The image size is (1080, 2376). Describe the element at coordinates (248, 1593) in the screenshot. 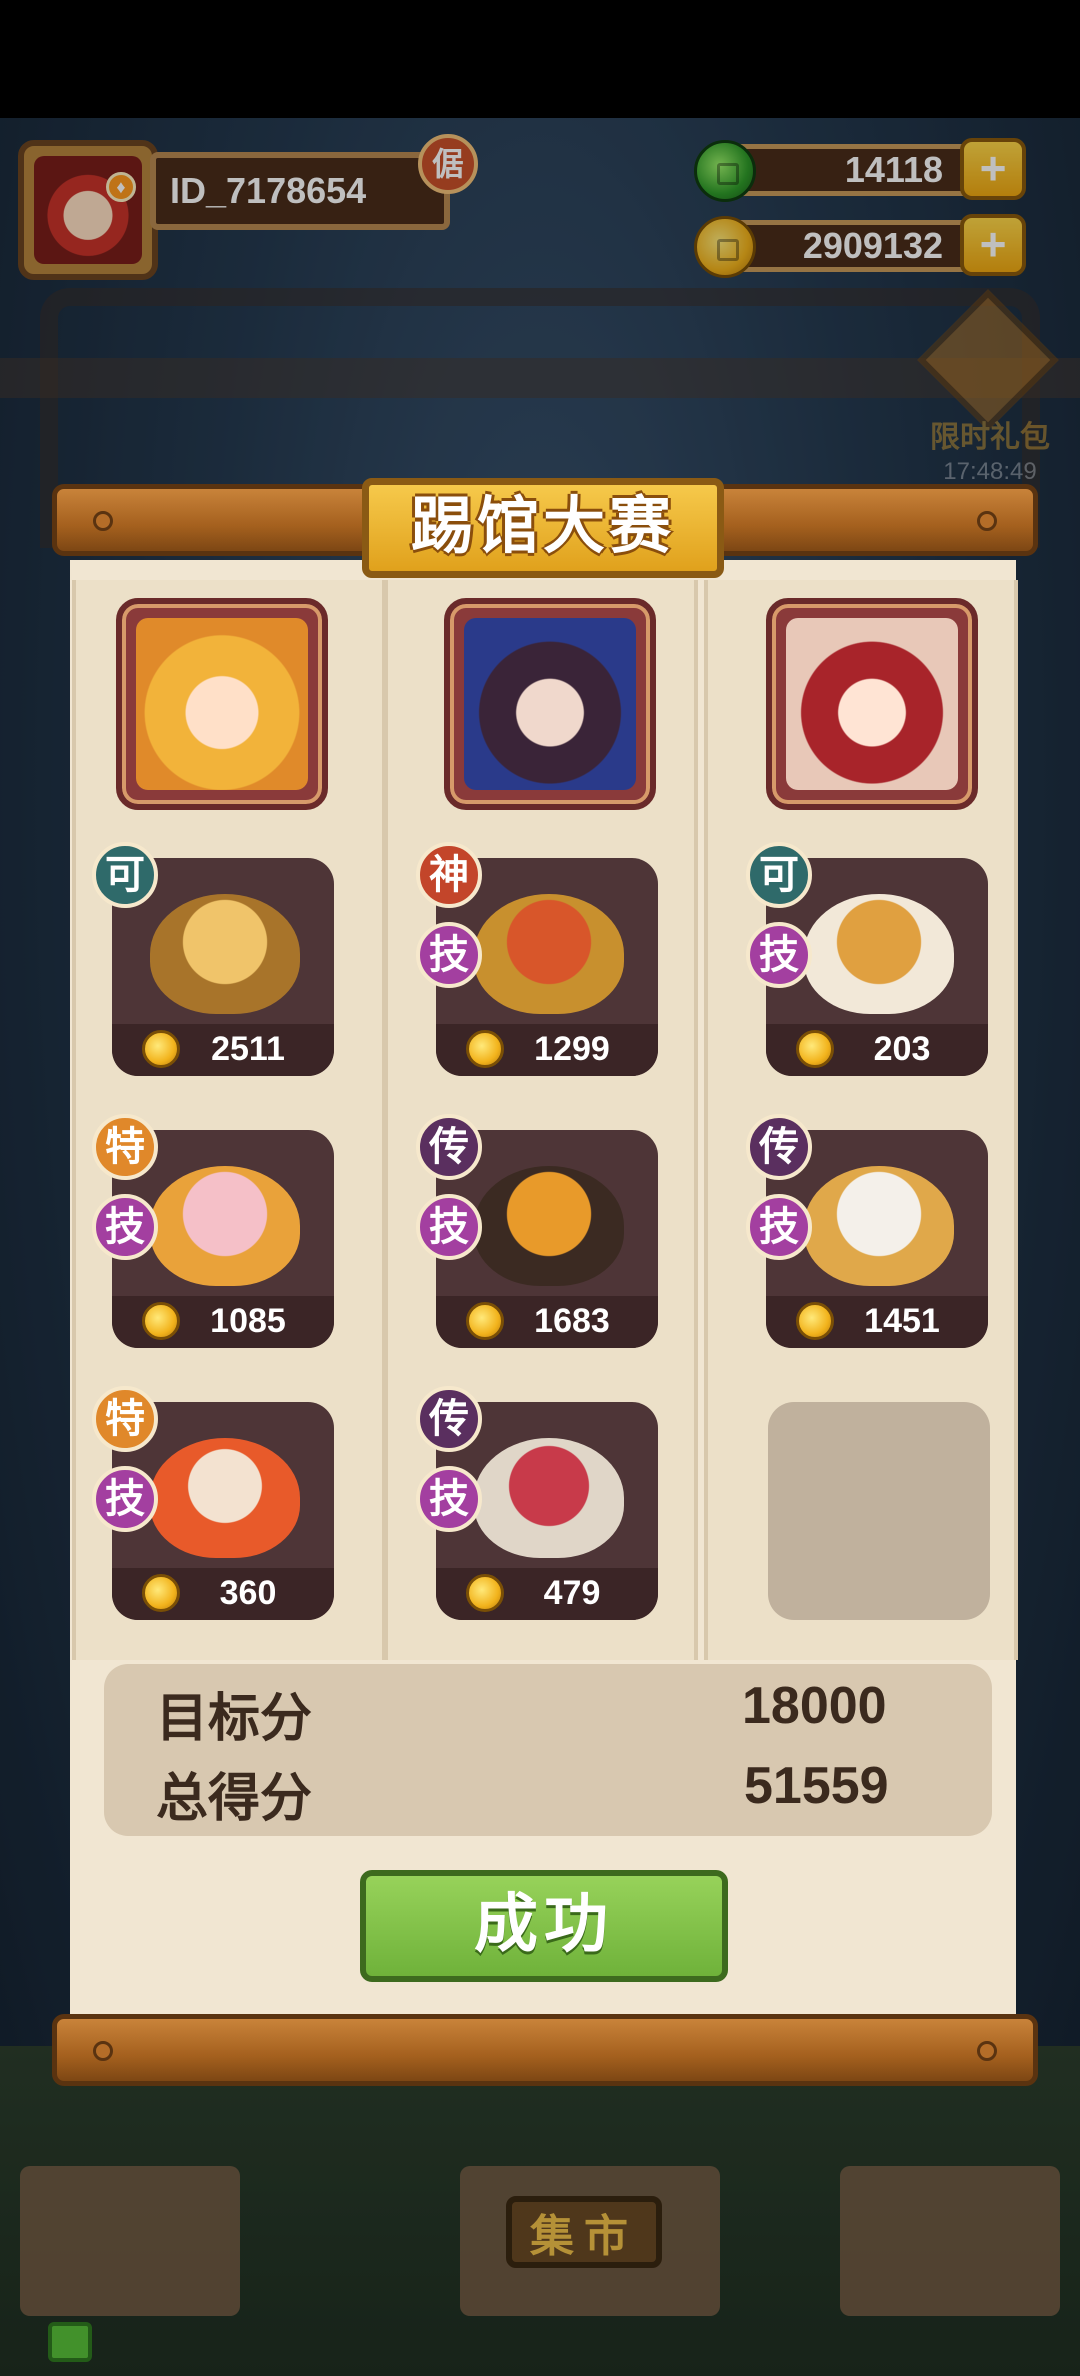

I see `dish-price: 360` at that location.